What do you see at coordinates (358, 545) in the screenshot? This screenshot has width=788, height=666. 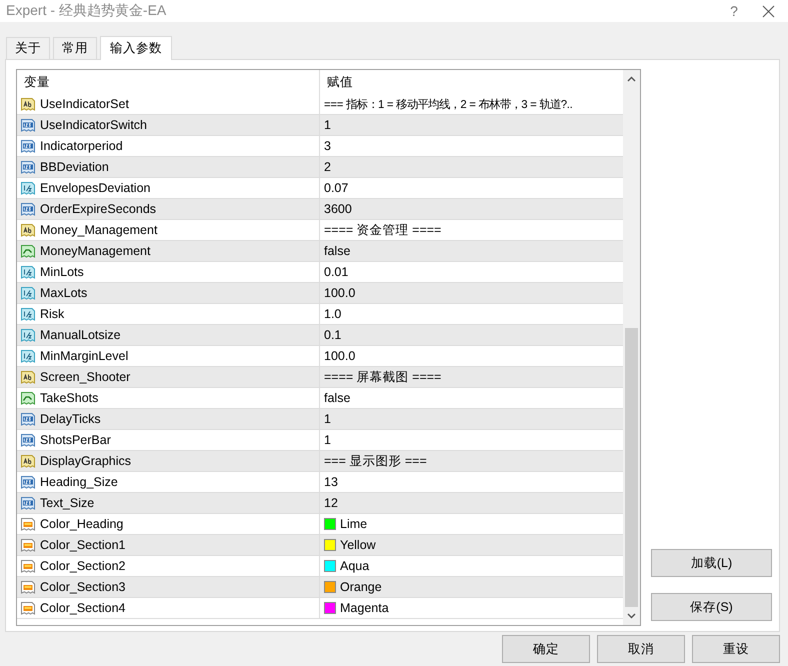 I see `parameter-value: Yellow` at bounding box center [358, 545].